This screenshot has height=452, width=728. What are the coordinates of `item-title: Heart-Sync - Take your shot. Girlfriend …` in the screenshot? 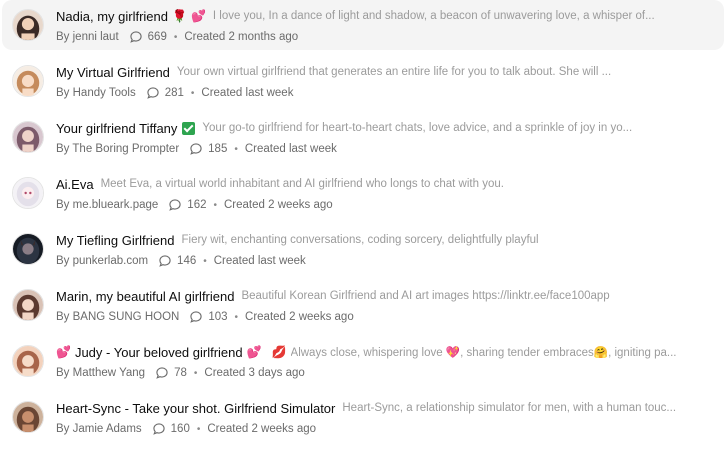 It's located at (196, 408).